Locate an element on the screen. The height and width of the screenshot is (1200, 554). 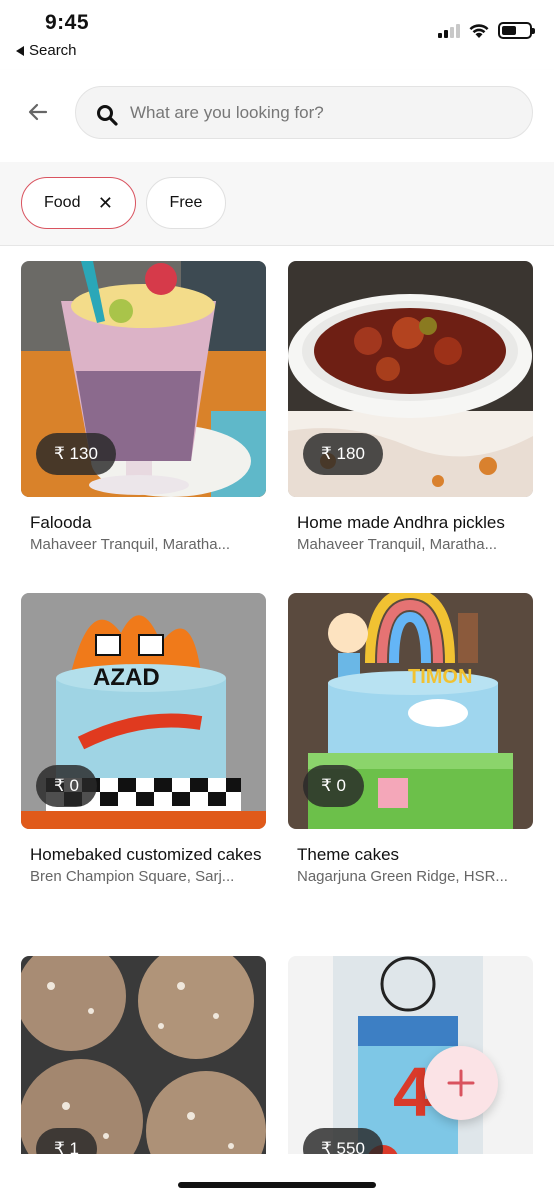
svg-text: AZAD is located at coordinates (126, 677).